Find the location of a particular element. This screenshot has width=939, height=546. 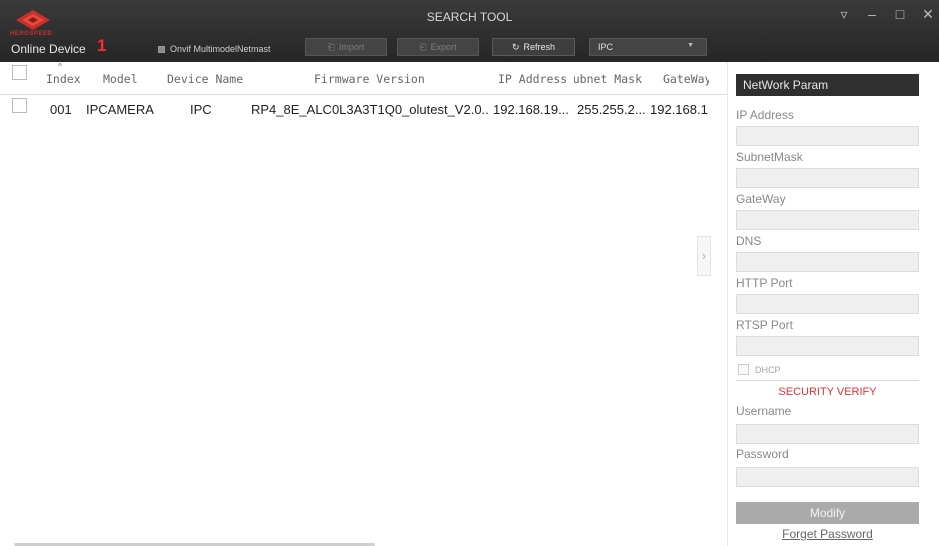

minimize-icon: – is located at coordinates (872, 14).